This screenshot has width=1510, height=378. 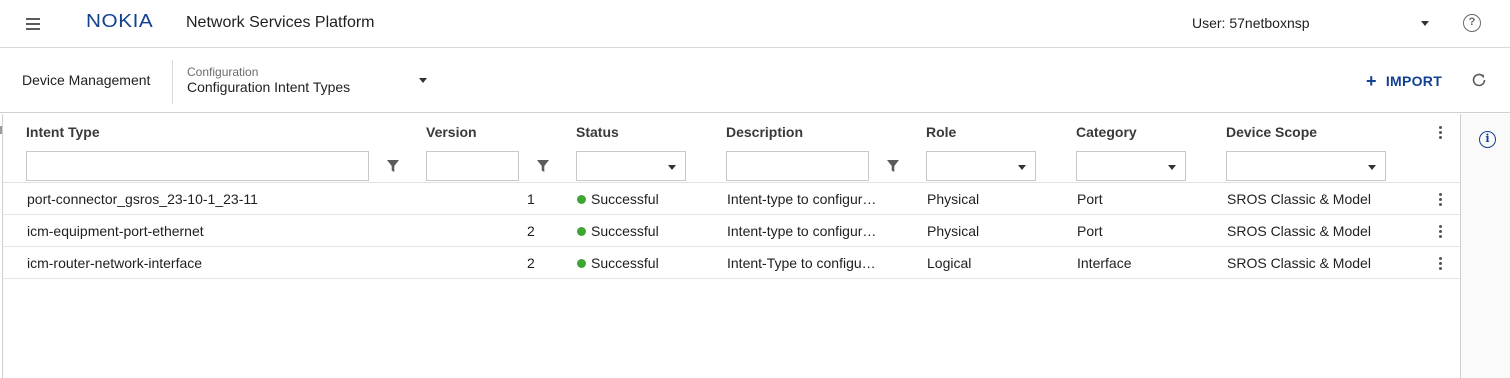 I want to click on category-cell: Interface, so click(x=1104, y=263).